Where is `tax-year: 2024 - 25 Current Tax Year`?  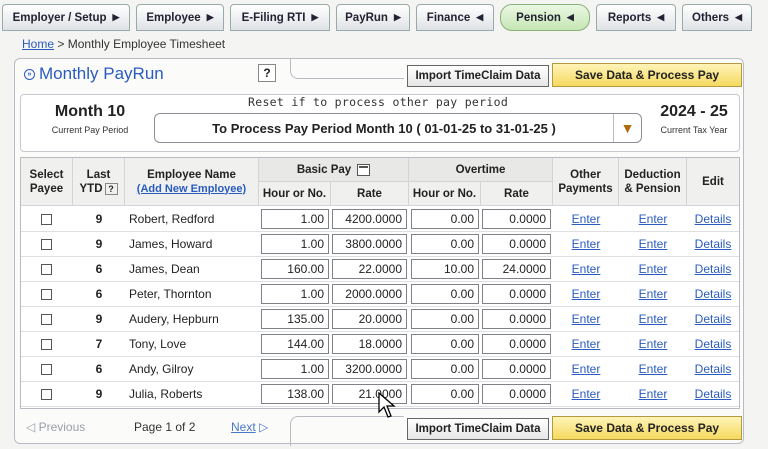 tax-year: 2024 - 25 Current Tax Year is located at coordinates (694, 119).